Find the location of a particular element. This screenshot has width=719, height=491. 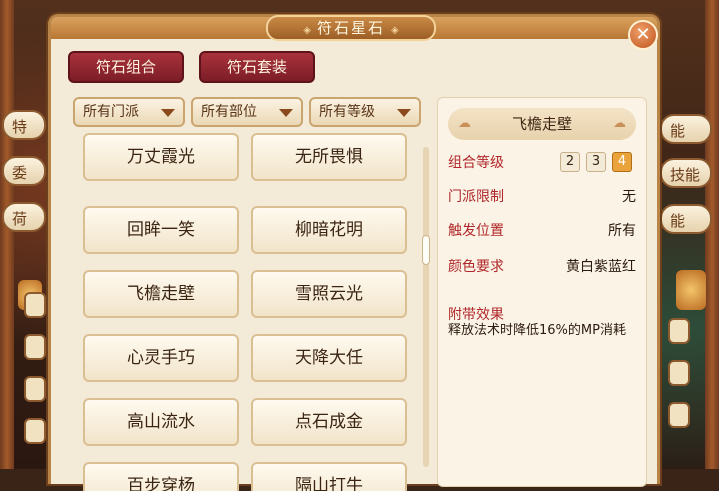

combo-item: 隔山打牛 is located at coordinates (329, 476).